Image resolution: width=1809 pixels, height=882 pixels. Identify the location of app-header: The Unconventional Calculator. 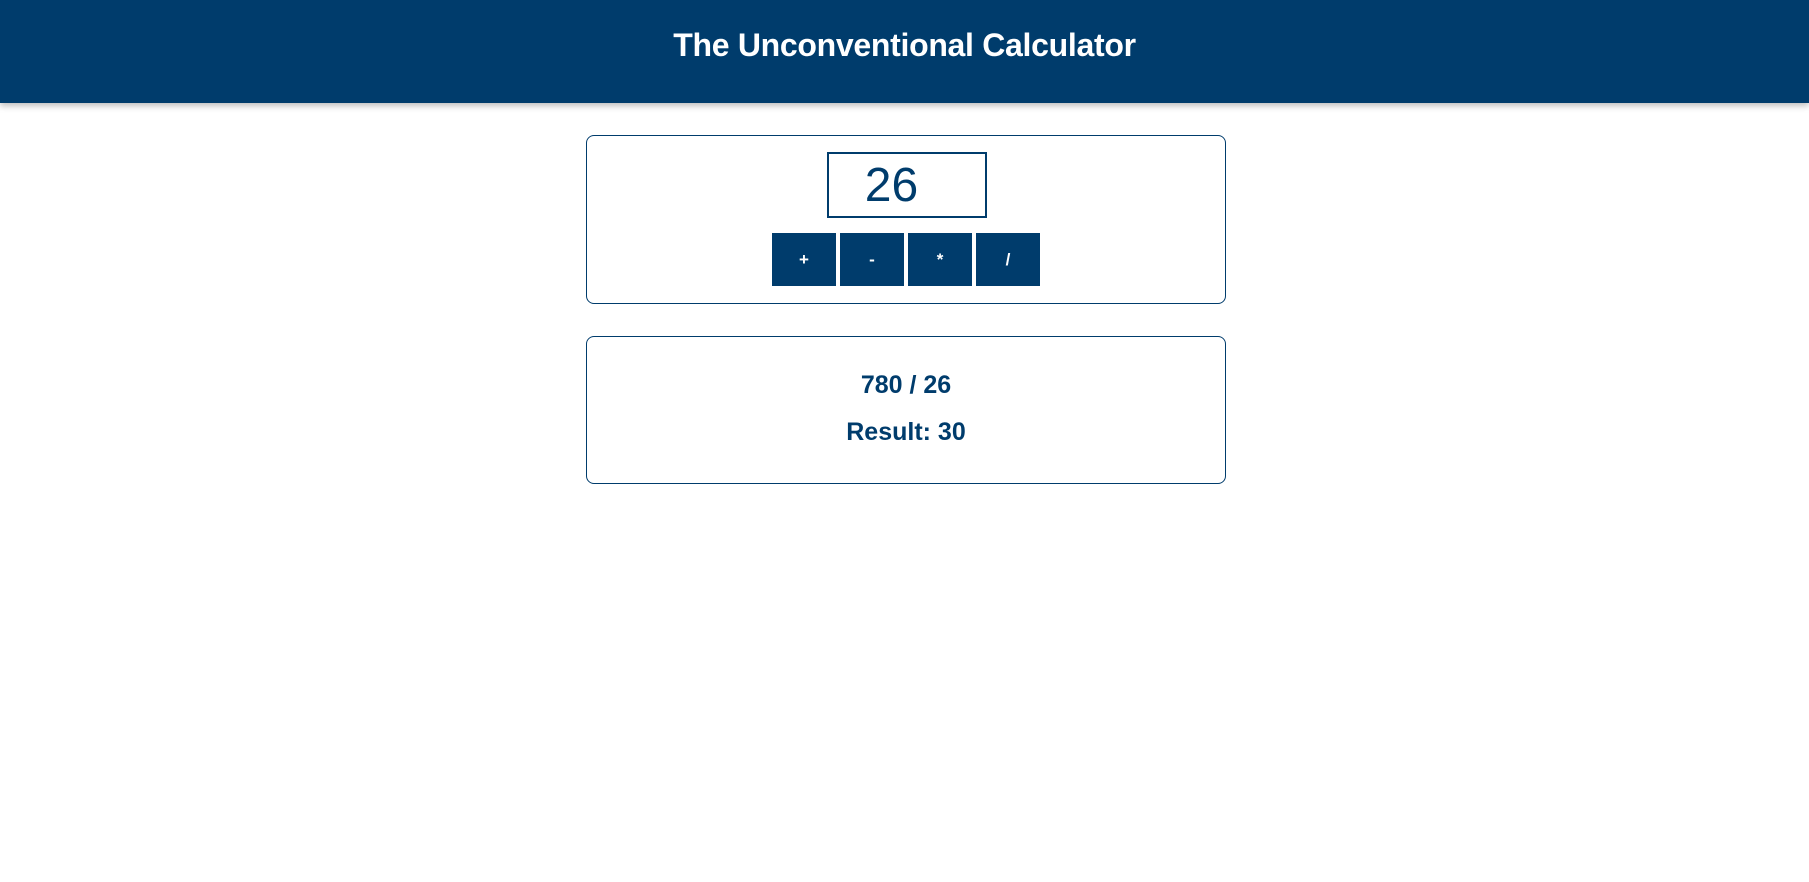
(904, 51).